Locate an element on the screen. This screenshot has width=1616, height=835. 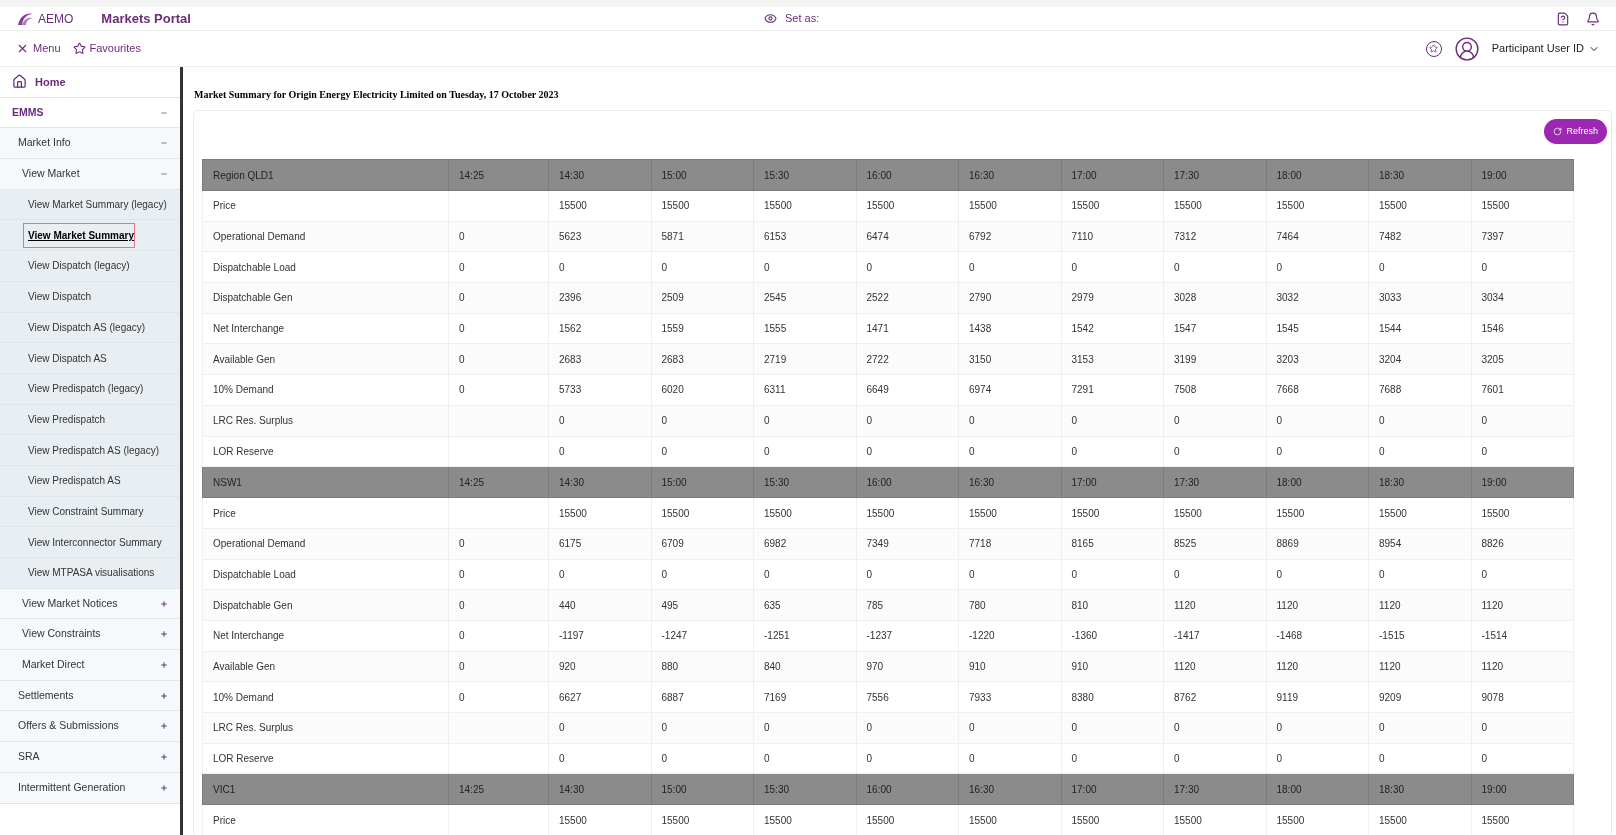
refresh-button: Refresh is located at coordinates (1575, 131).